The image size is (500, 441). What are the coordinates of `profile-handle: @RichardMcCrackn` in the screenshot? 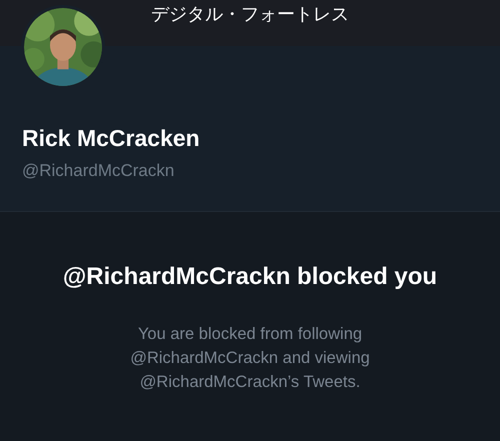 It's located at (99, 171).